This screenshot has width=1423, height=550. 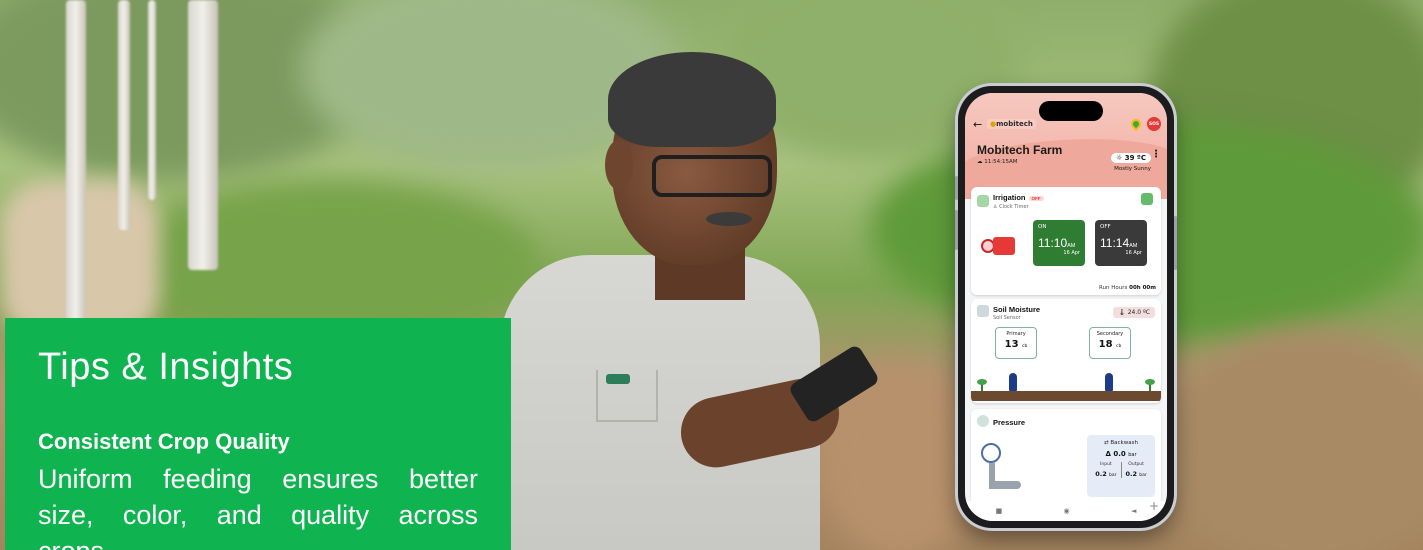 What do you see at coordinates (1014, 207) in the screenshot?
I see `irrigation-mode: Clock Timer` at bounding box center [1014, 207].